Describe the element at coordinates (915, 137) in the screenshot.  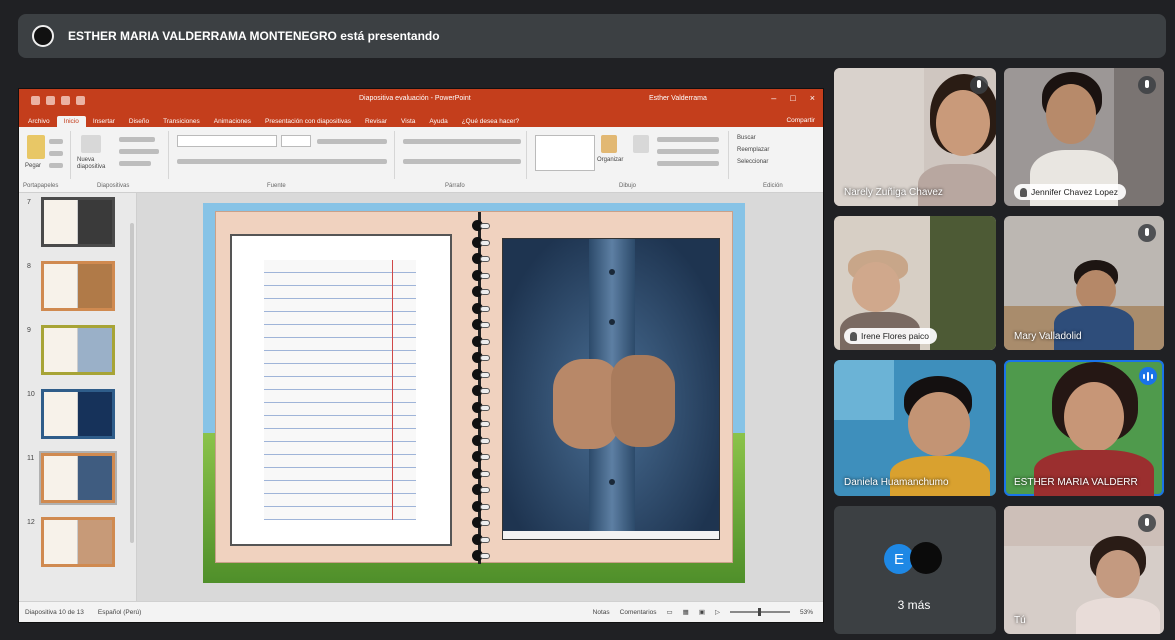
I see `participant-tile: Narely Zuñiga Chavez` at that location.